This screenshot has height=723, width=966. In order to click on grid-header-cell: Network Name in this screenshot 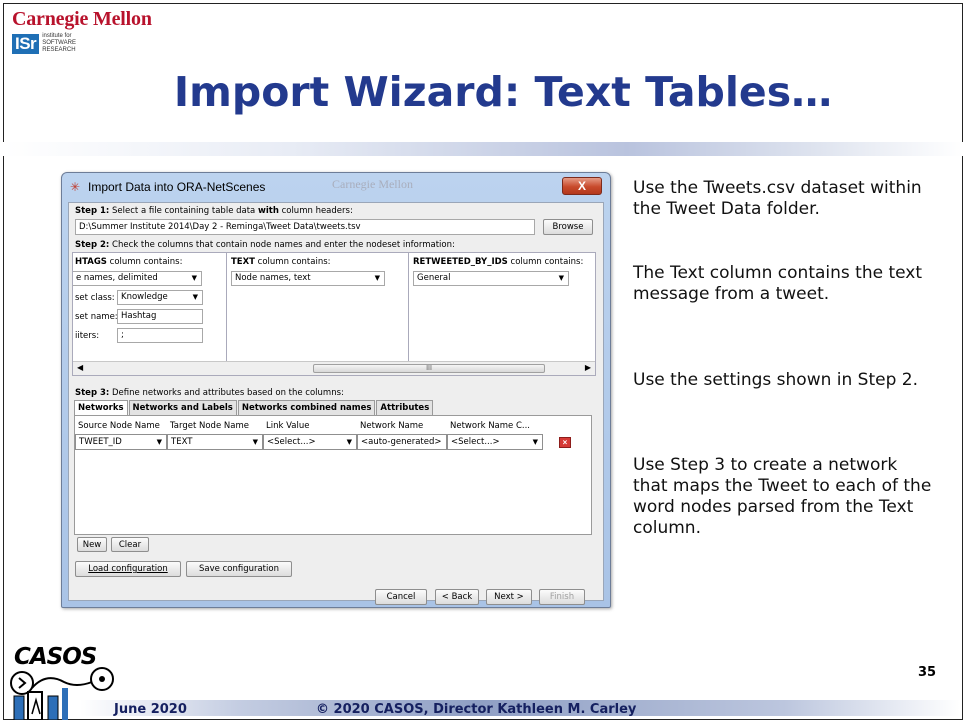, I will do `click(392, 426)`.